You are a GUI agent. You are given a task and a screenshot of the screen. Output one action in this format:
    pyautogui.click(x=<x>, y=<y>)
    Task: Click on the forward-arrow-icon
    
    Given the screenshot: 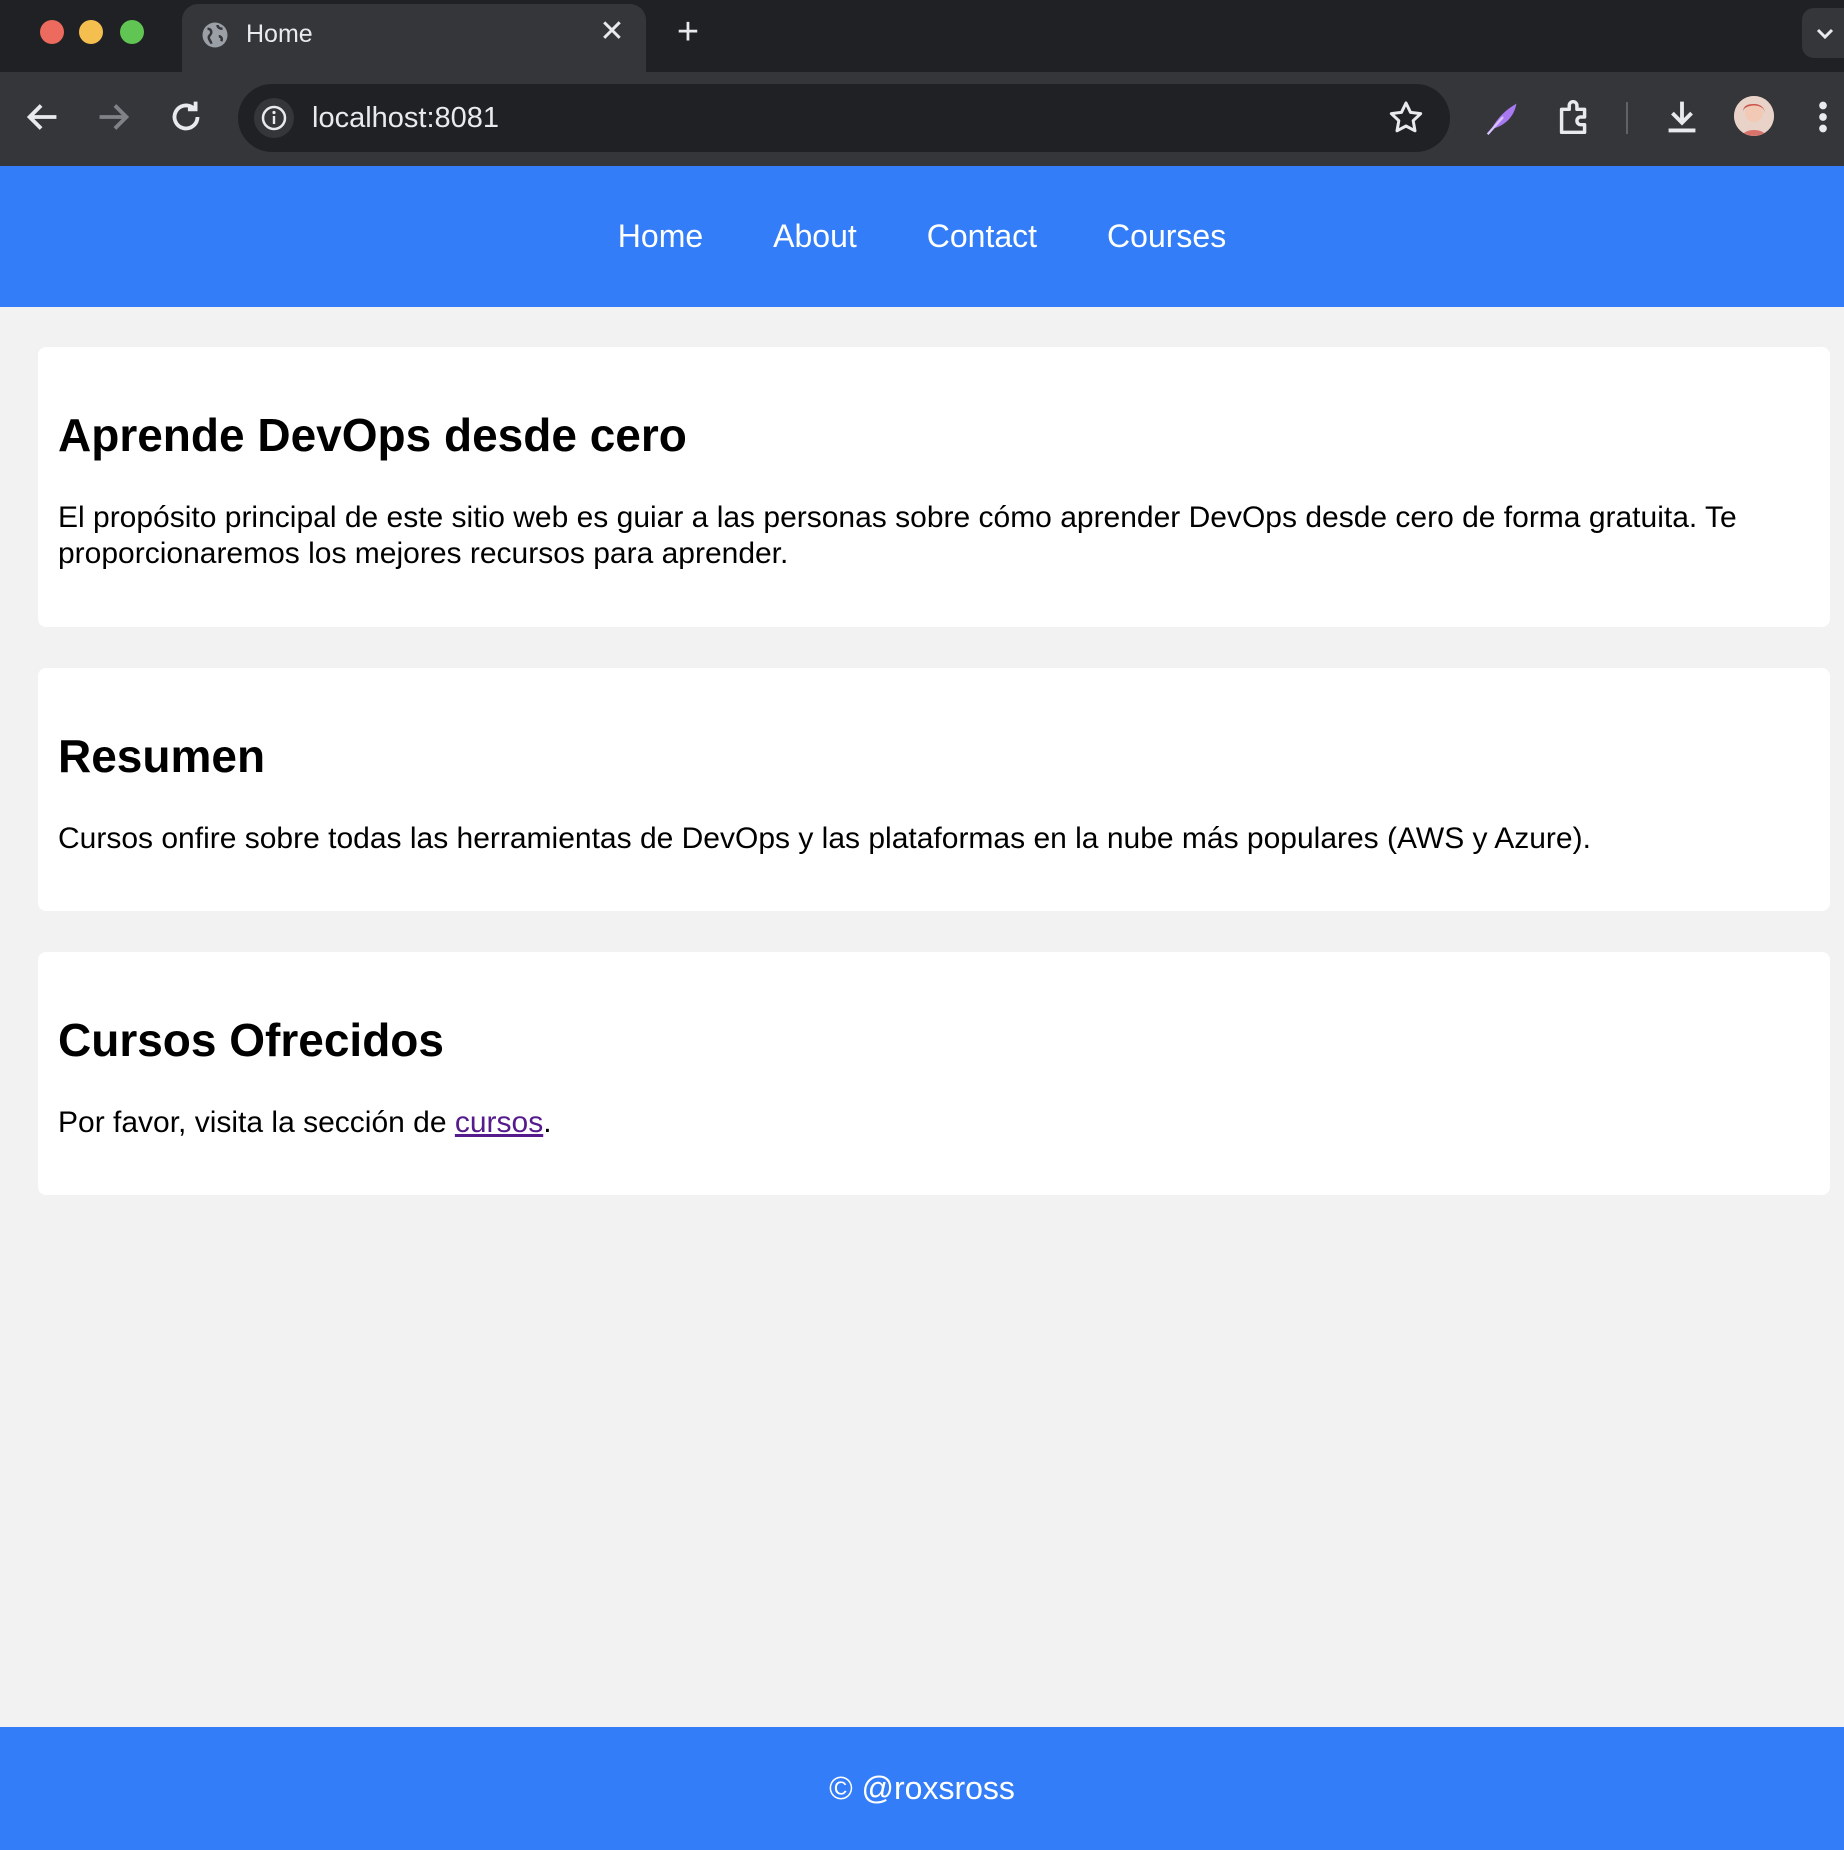 What is the action you would take?
    pyautogui.click(x=113, y=117)
    